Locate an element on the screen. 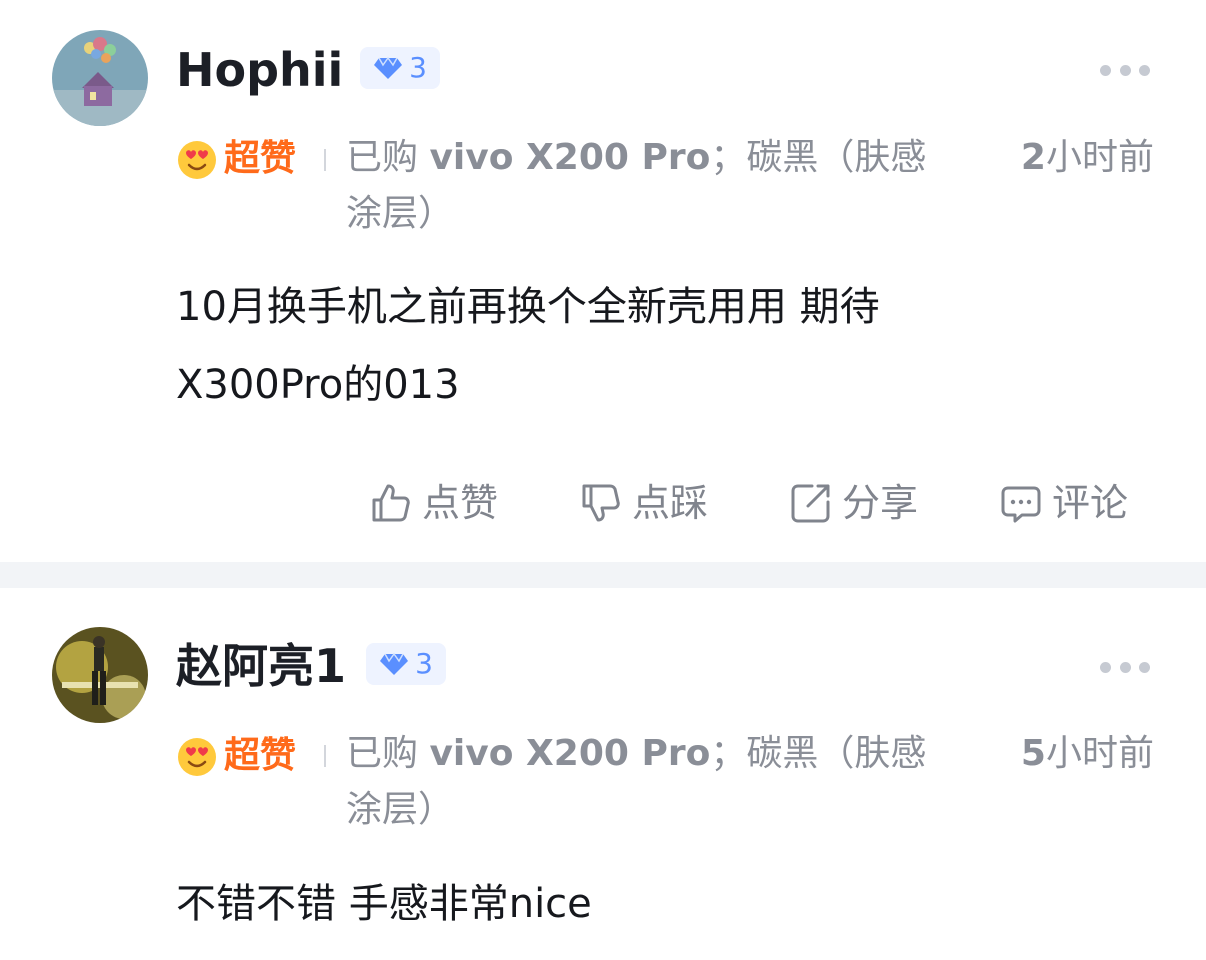 This screenshot has width=1206, height=960. action-bar: 点赞 点踩 分享 评论 is located at coordinates (748, 503).